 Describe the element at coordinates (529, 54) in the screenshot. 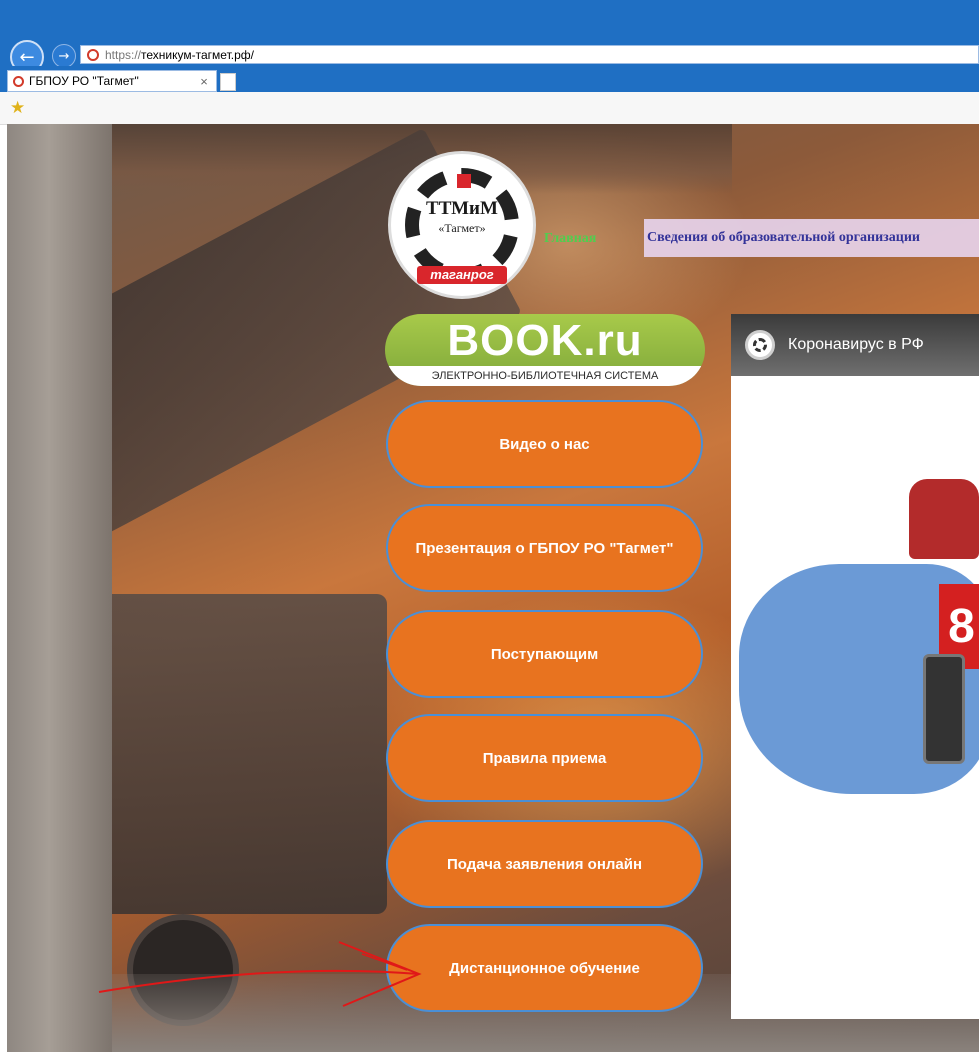

I see `address-bar: https:// техникум-тагмет.рф/` at that location.